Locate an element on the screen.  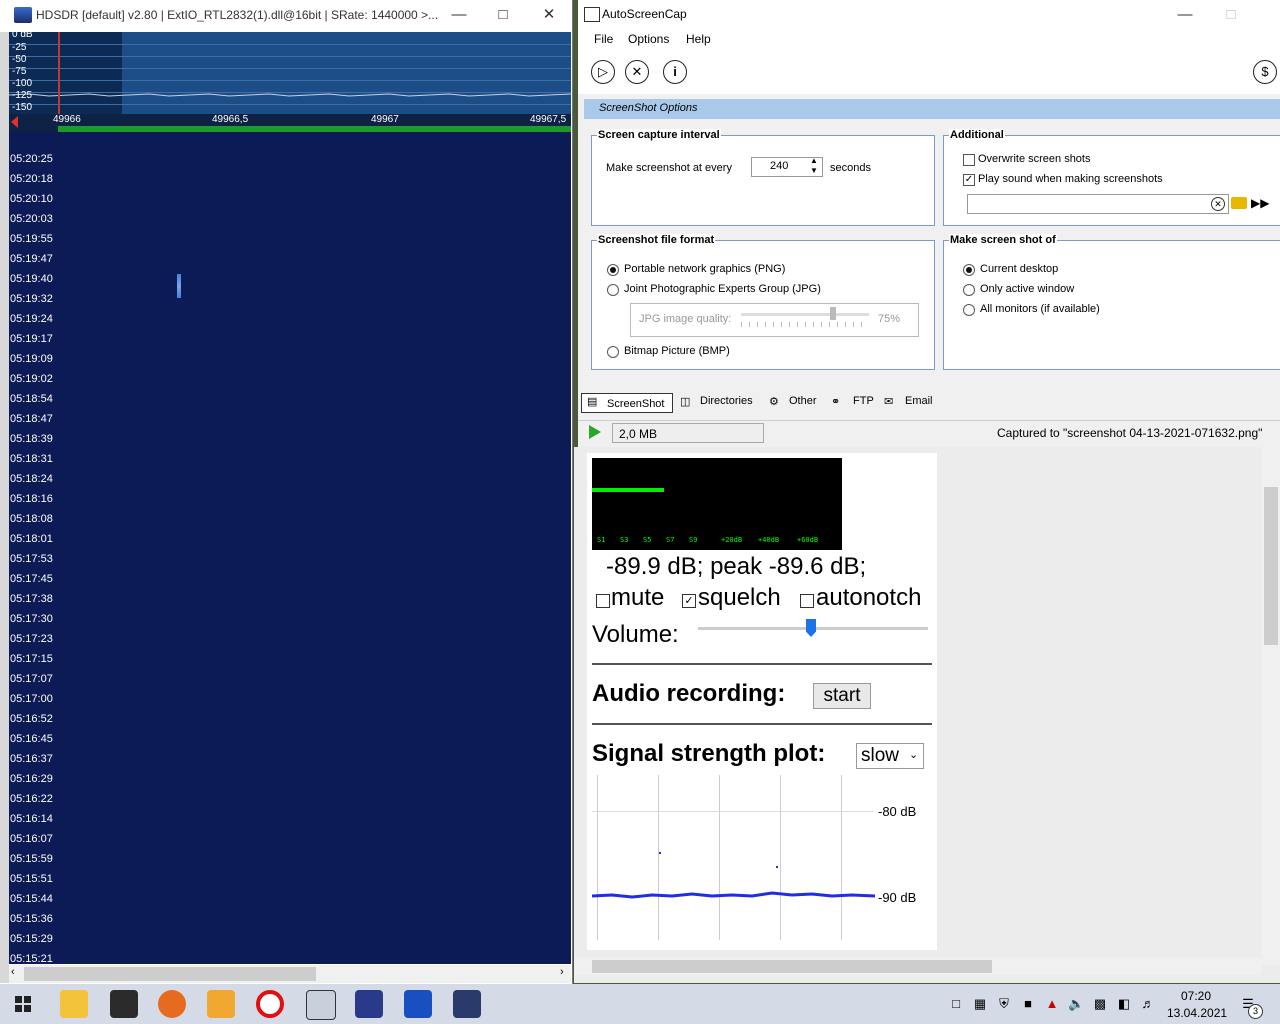
jpg-quality-thumb is located at coordinates (833, 313).